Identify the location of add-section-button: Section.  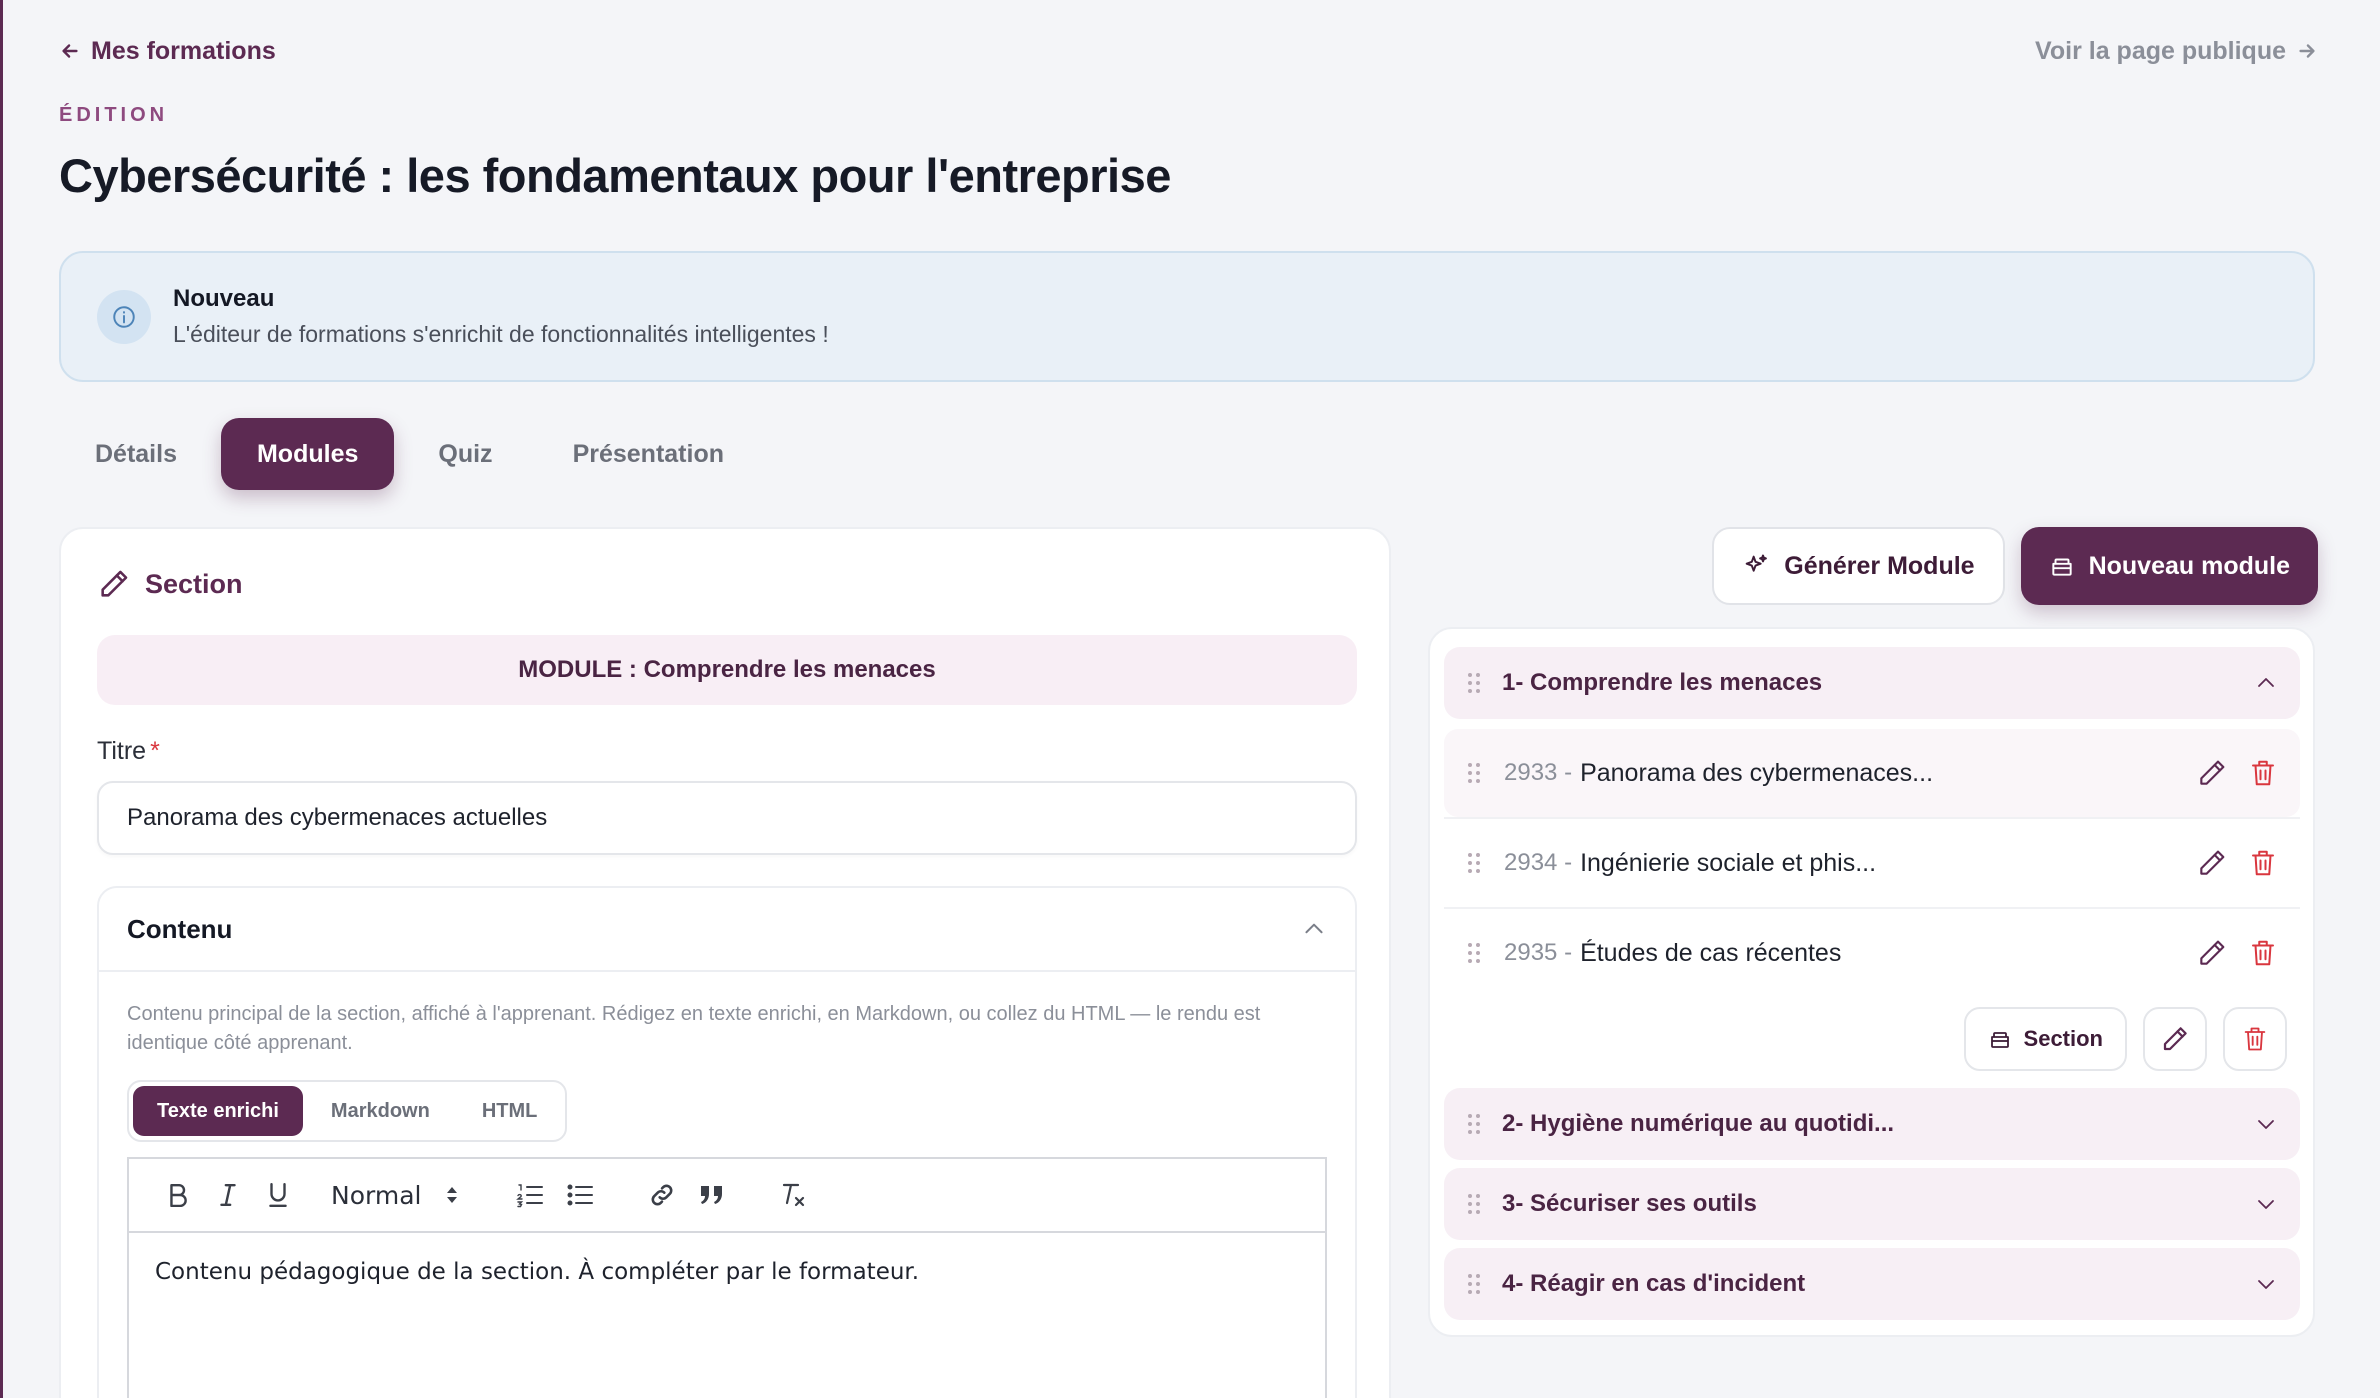
(2045, 1039).